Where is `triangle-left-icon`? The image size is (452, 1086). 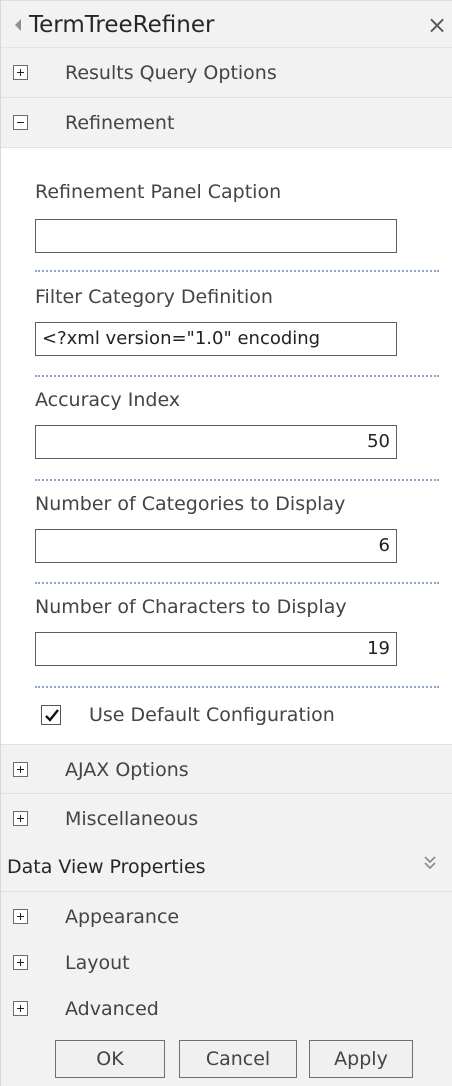
triangle-left-icon is located at coordinates (18, 25).